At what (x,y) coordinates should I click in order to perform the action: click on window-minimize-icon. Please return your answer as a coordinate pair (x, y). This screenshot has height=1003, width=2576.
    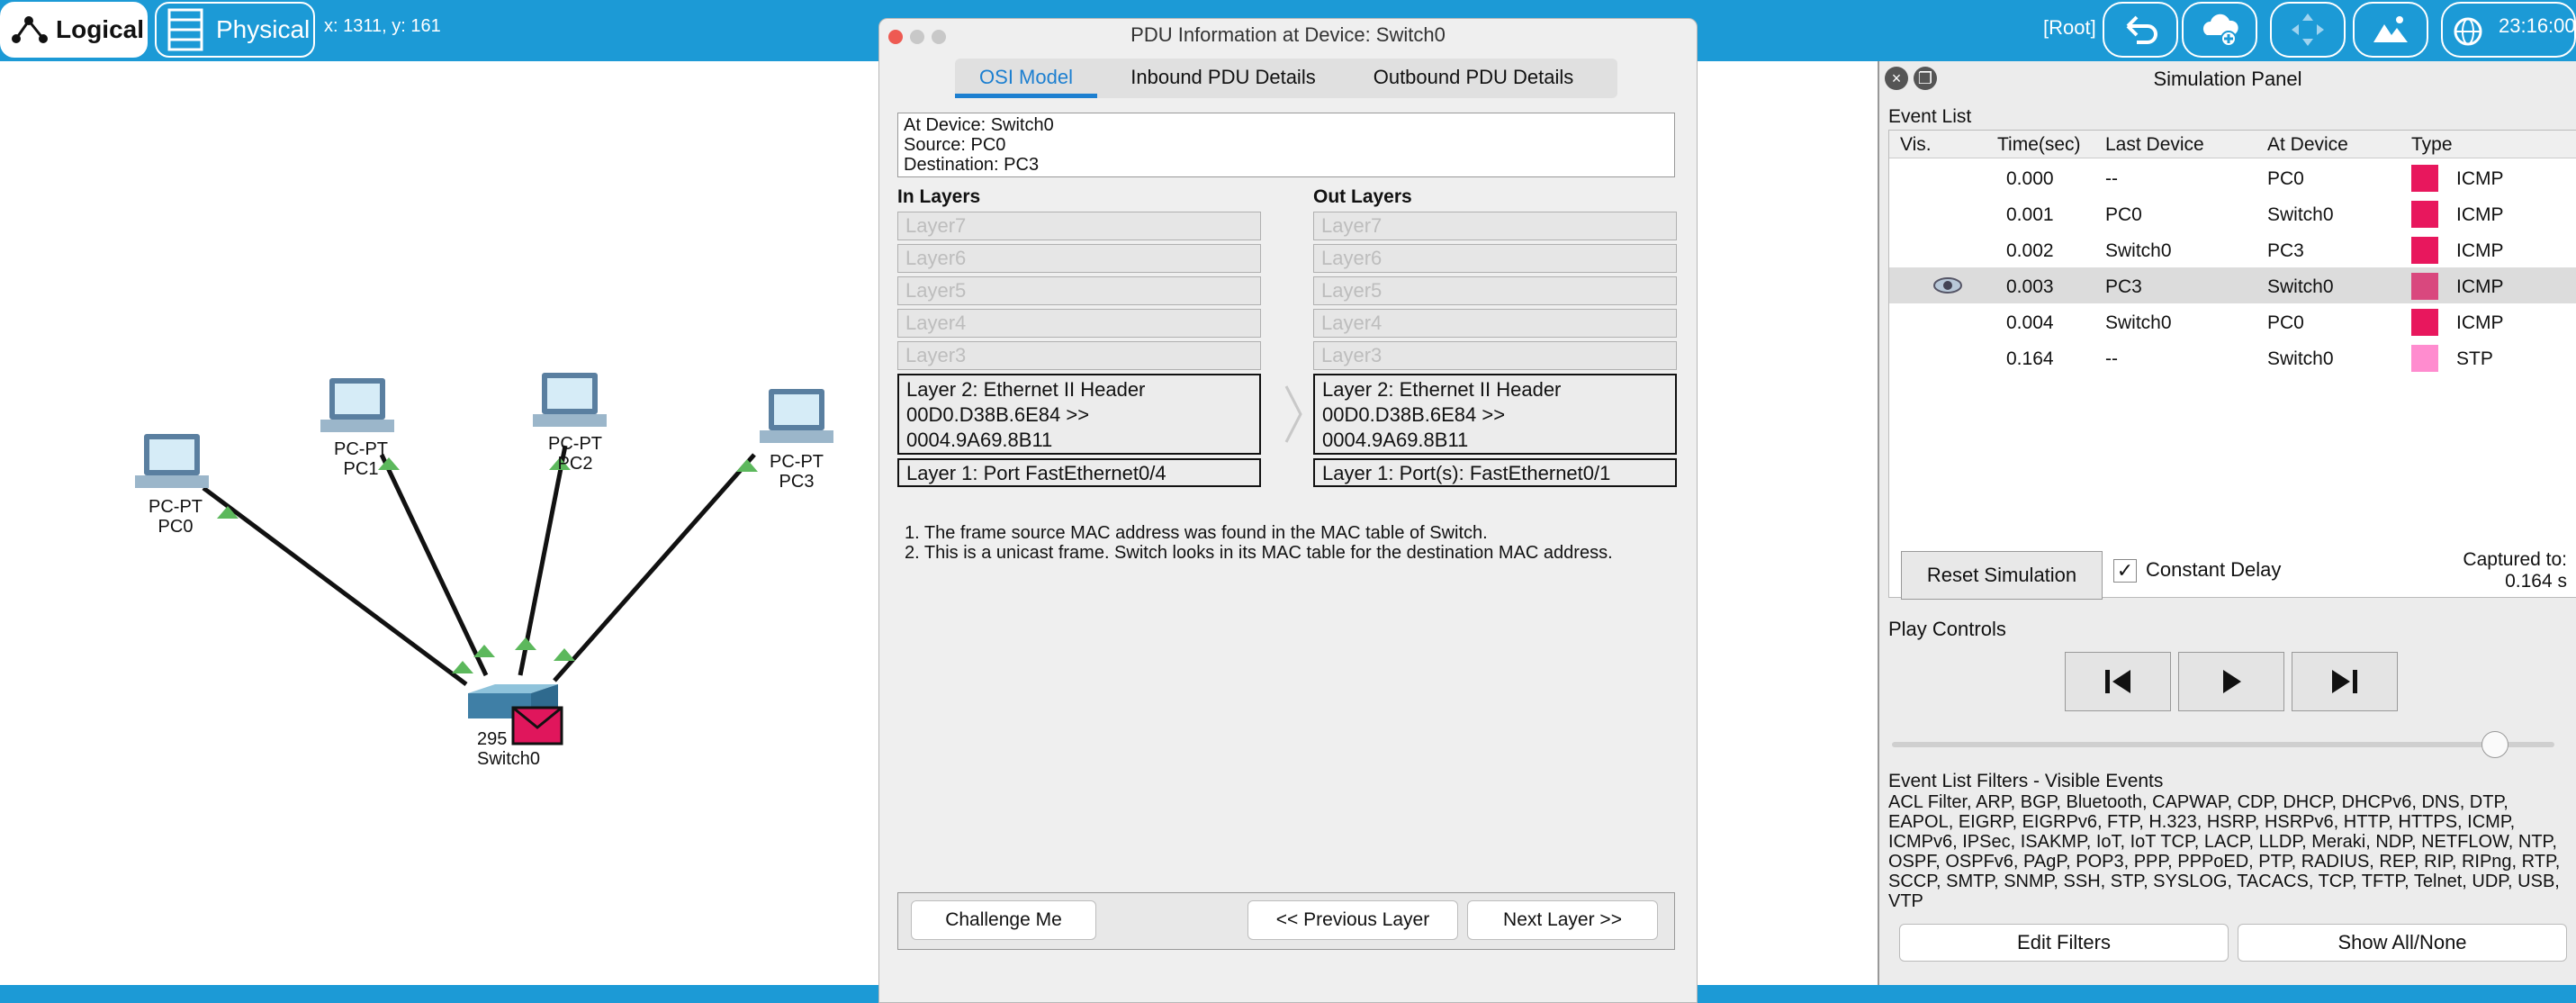
    Looking at the image, I should click on (917, 37).